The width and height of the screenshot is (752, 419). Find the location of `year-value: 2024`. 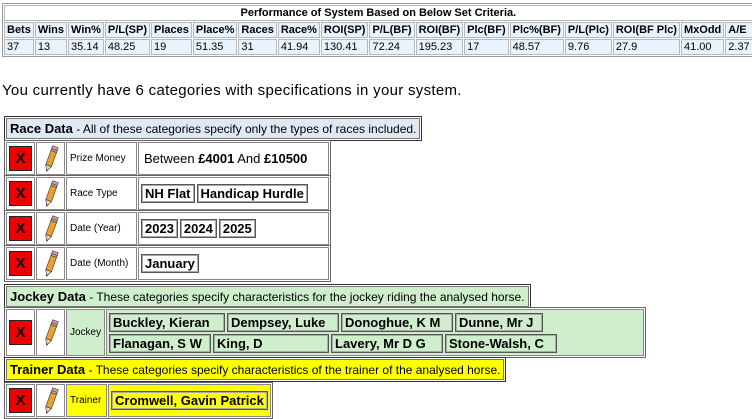

year-value: 2024 is located at coordinates (198, 228).